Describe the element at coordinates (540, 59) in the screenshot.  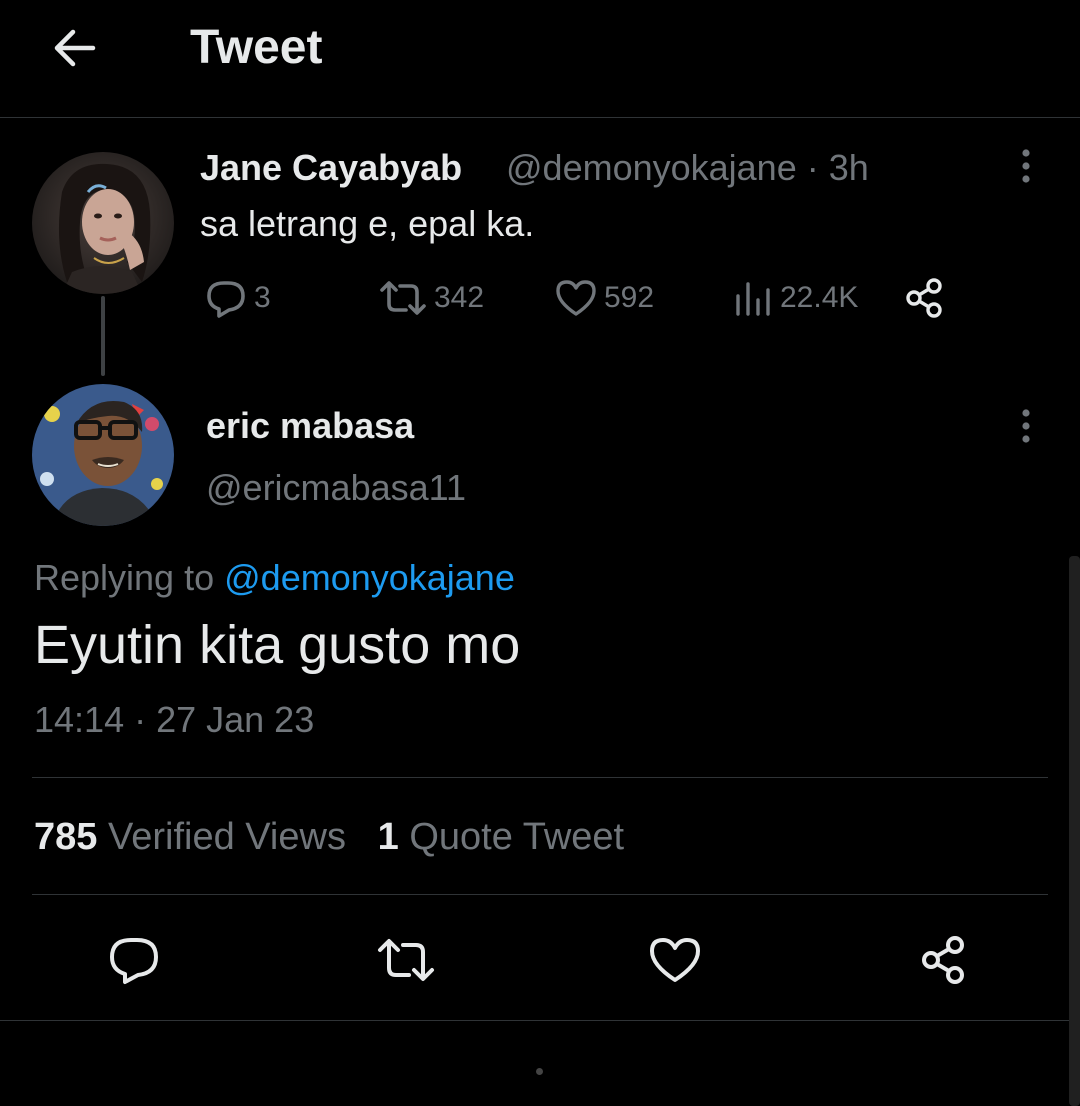
I see `top-bar: Tweet` at that location.